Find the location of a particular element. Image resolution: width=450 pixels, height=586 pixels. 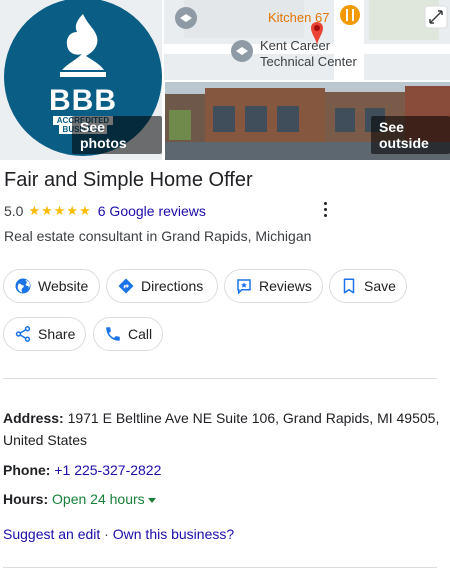

own-business-link: Own this business? is located at coordinates (173, 534).